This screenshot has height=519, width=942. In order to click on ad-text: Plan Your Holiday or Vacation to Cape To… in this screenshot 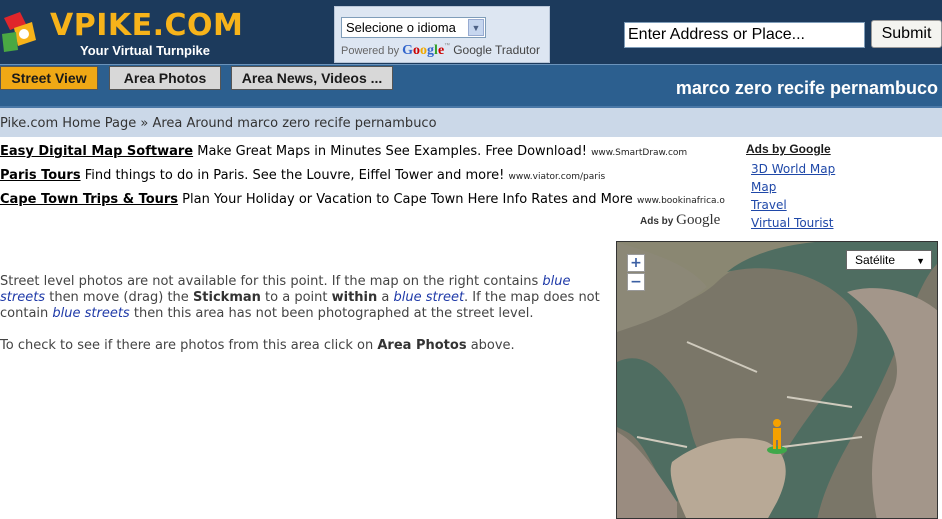, I will do `click(407, 199)`.